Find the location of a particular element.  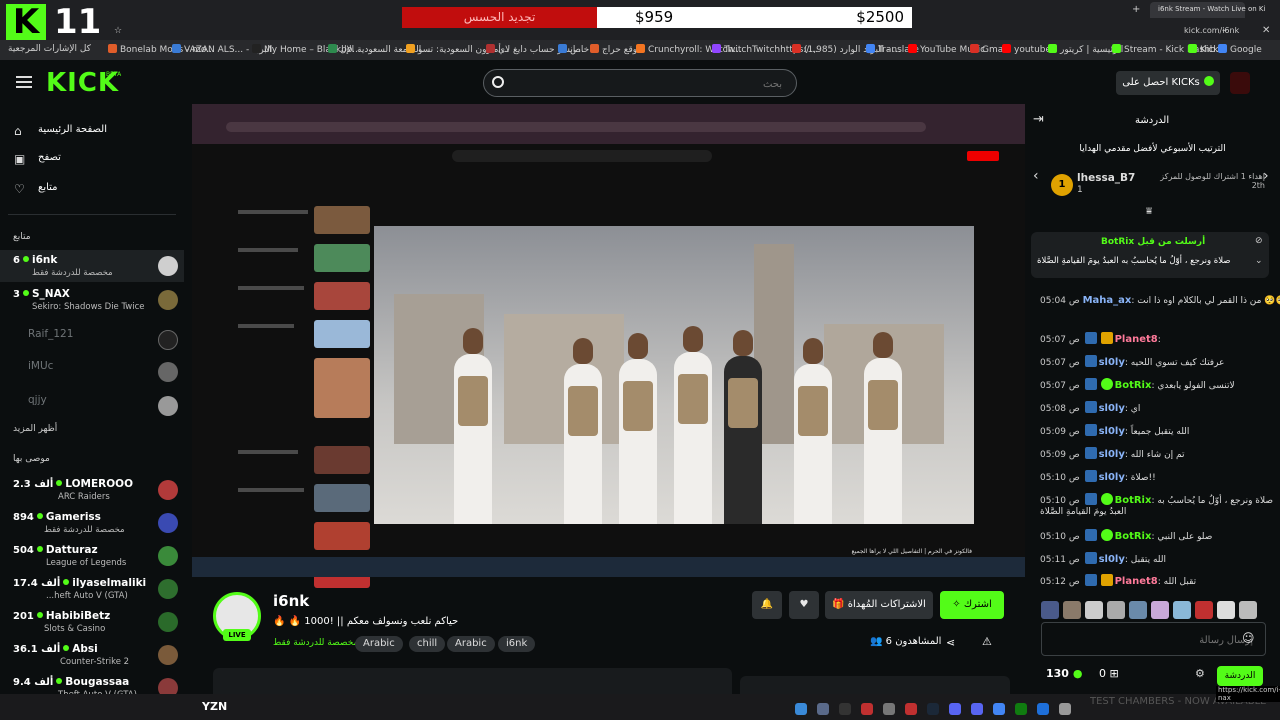

search-input is located at coordinates (647, 84).